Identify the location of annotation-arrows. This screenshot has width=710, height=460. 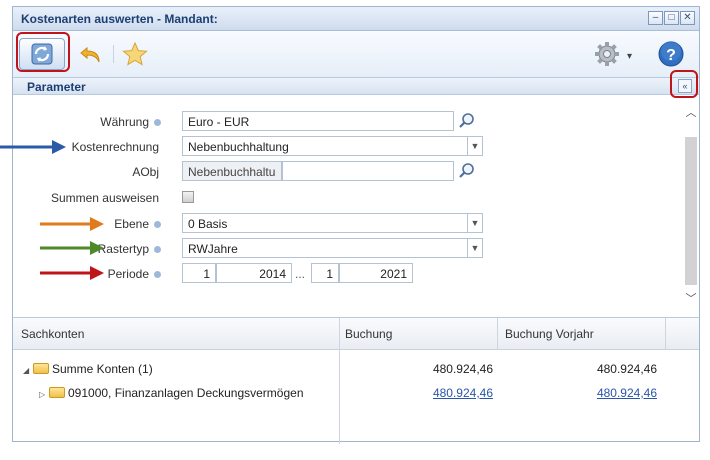
(52, 210).